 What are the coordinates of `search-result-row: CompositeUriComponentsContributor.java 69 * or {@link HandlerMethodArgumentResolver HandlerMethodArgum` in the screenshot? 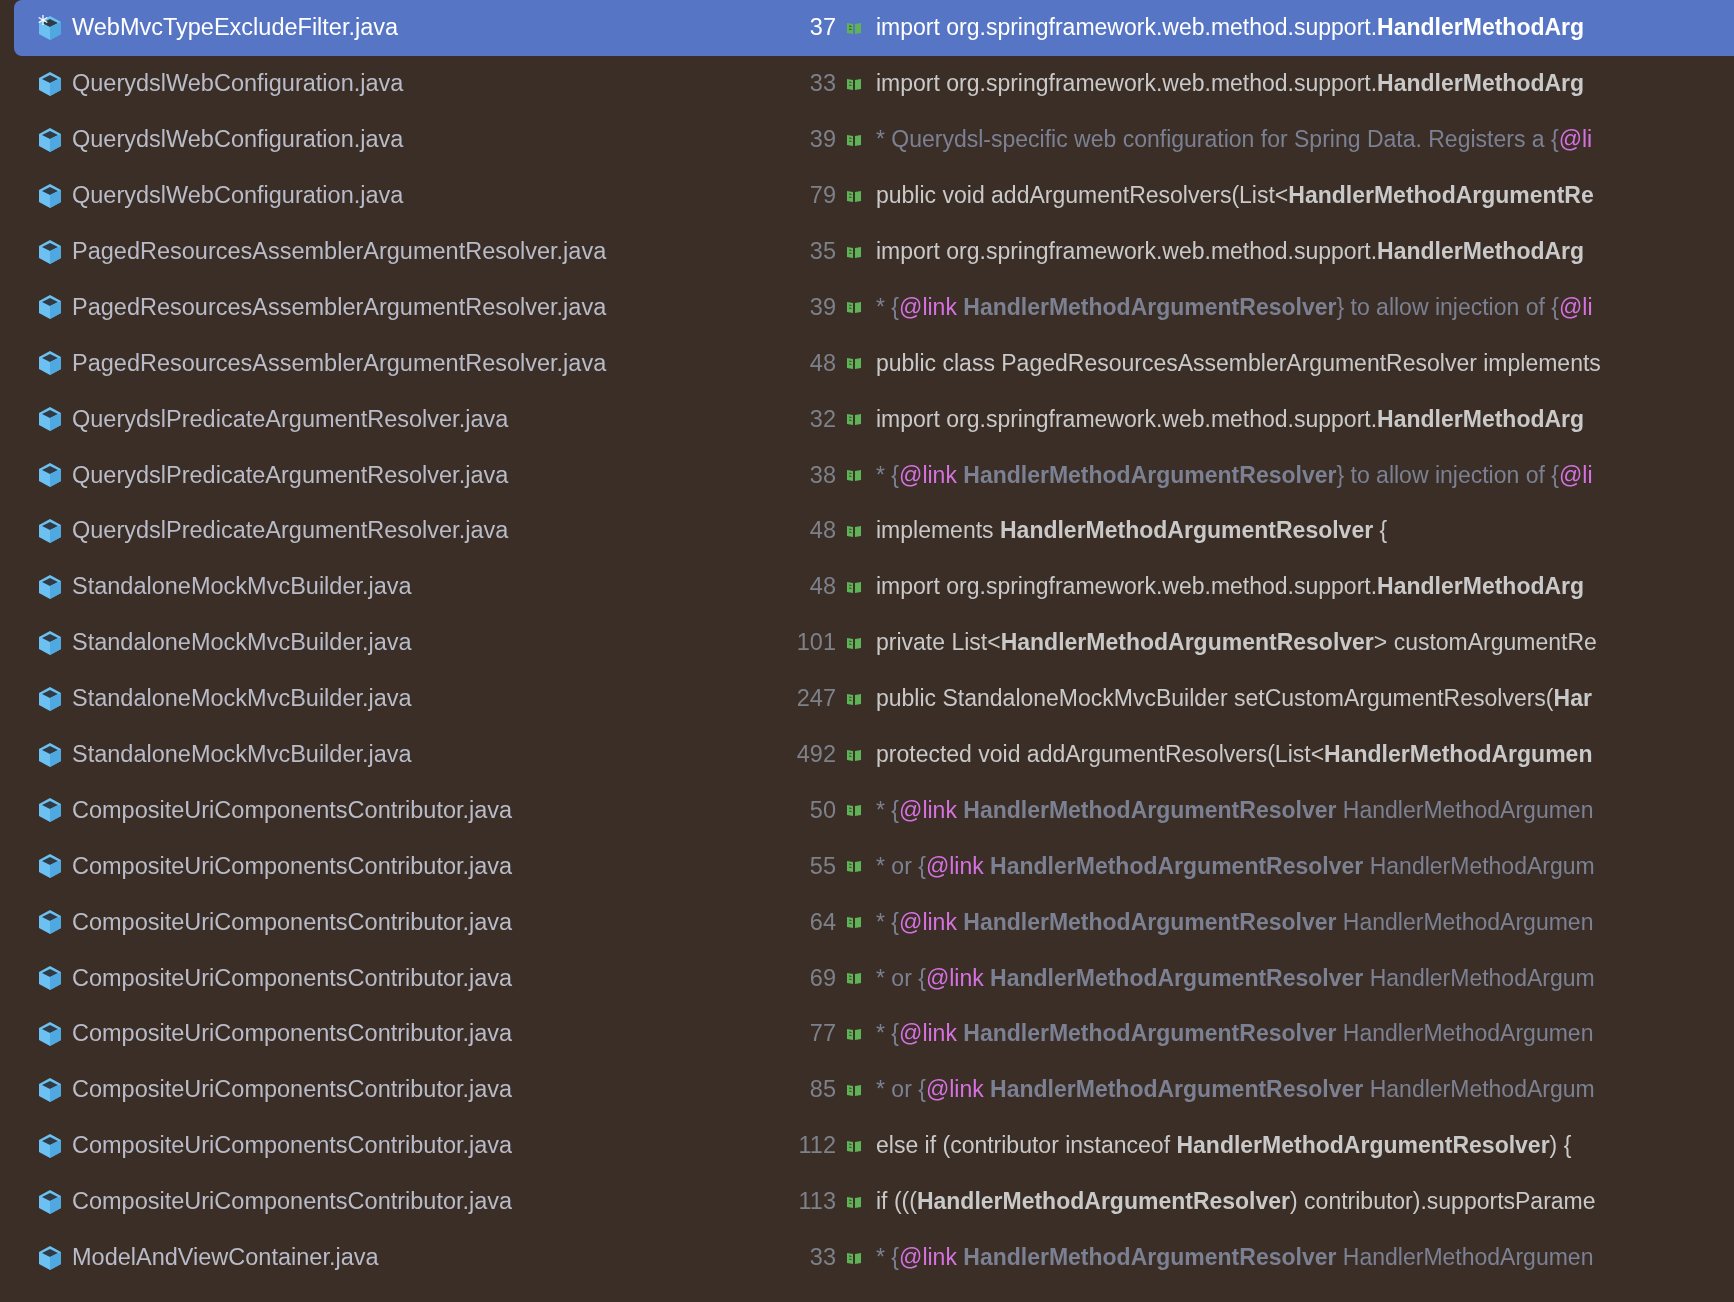 It's located at (874, 978).